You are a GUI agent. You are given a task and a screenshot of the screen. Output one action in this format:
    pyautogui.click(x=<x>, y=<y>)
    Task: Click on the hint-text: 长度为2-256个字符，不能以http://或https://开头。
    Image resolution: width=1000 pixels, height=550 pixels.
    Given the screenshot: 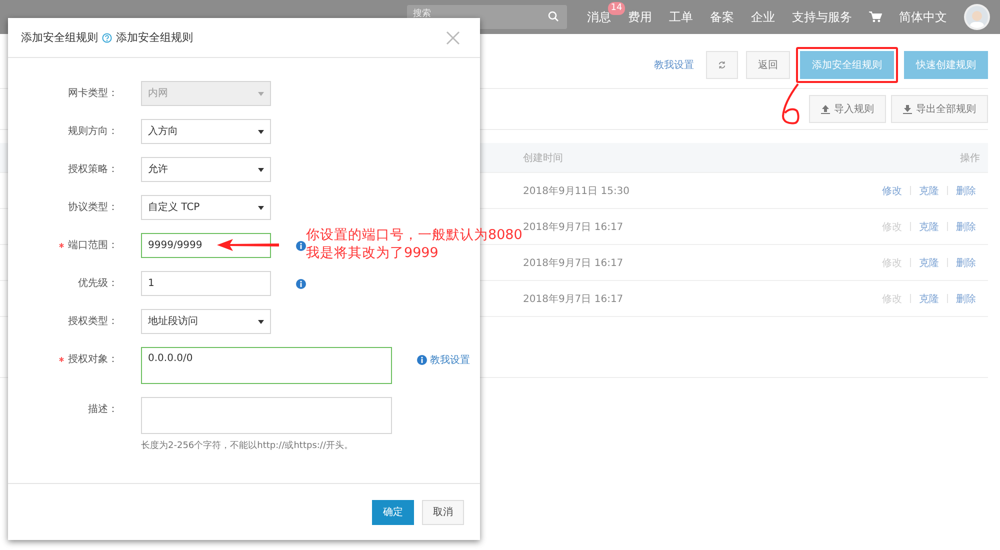 What is the action you would take?
    pyautogui.click(x=247, y=446)
    